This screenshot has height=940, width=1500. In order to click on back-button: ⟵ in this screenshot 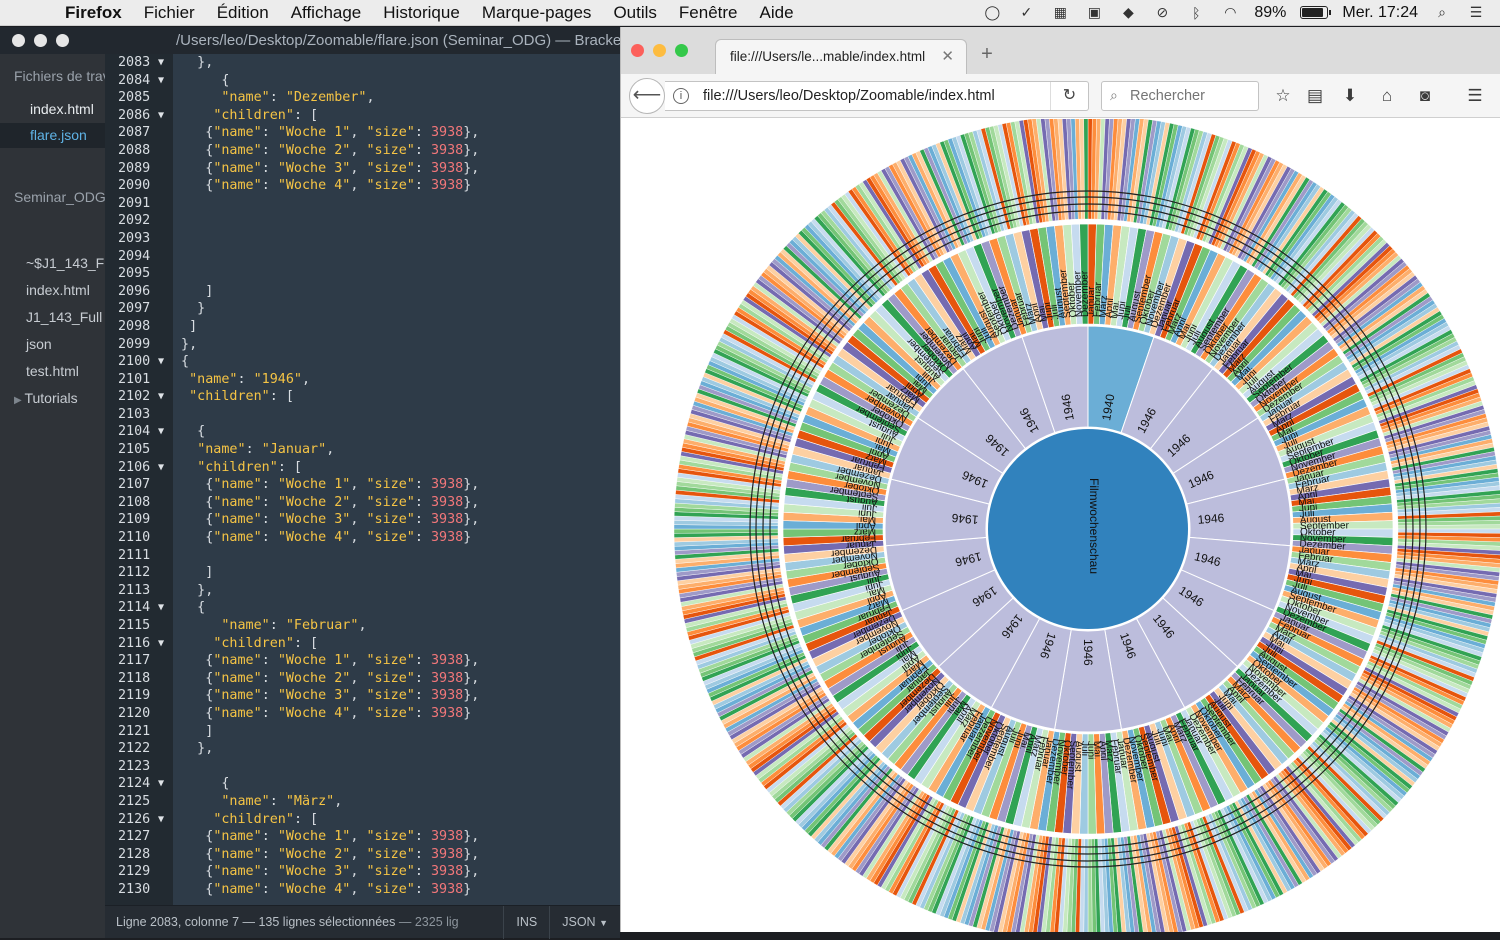, I will do `click(647, 96)`.